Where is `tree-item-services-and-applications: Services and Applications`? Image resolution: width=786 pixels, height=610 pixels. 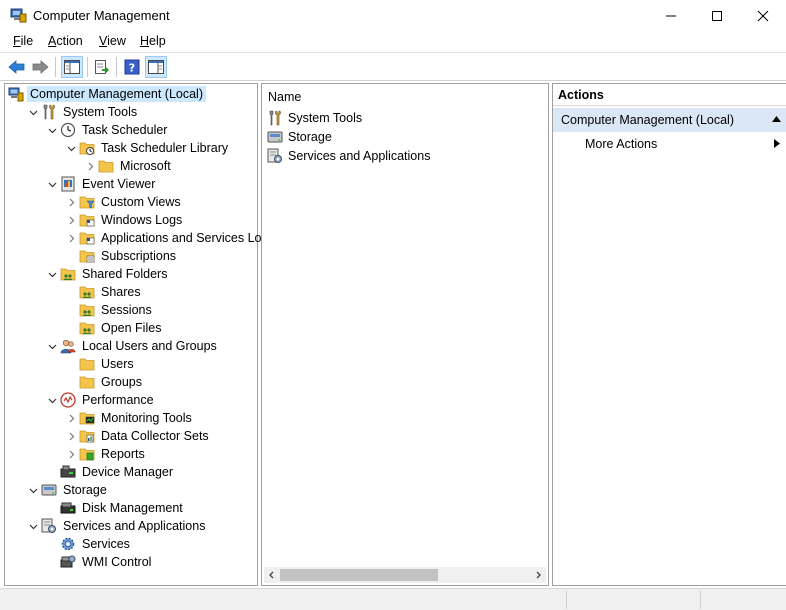
tree-item-services-and-applications: Services and Applications is located at coordinates (116, 526).